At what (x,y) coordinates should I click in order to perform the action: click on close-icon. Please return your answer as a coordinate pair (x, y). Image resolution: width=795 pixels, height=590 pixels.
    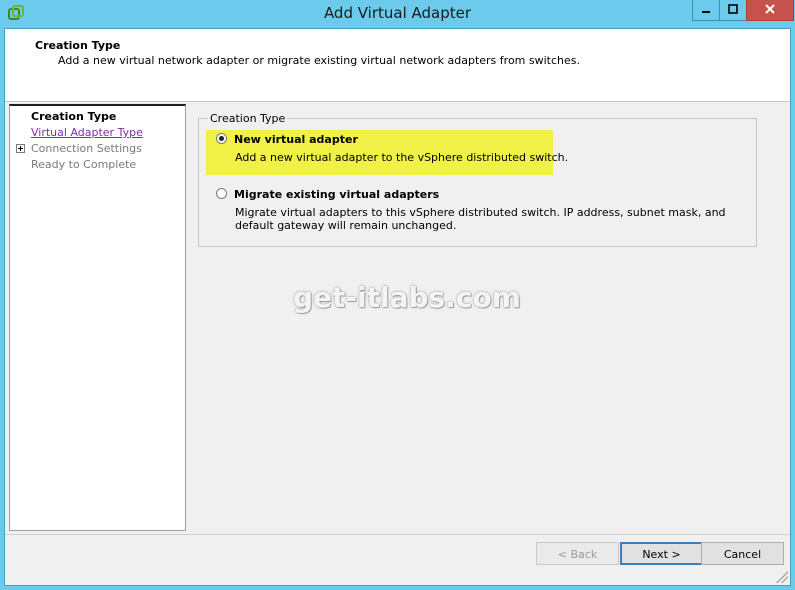
    Looking at the image, I should click on (770, 9).